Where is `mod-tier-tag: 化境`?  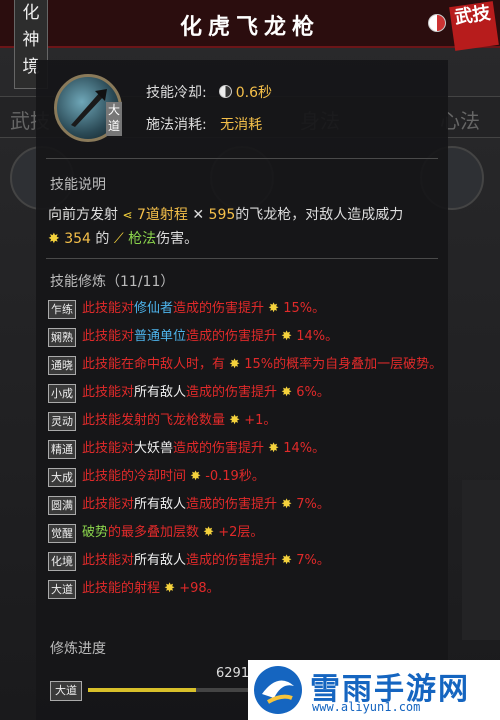 mod-tier-tag: 化境 is located at coordinates (62, 561).